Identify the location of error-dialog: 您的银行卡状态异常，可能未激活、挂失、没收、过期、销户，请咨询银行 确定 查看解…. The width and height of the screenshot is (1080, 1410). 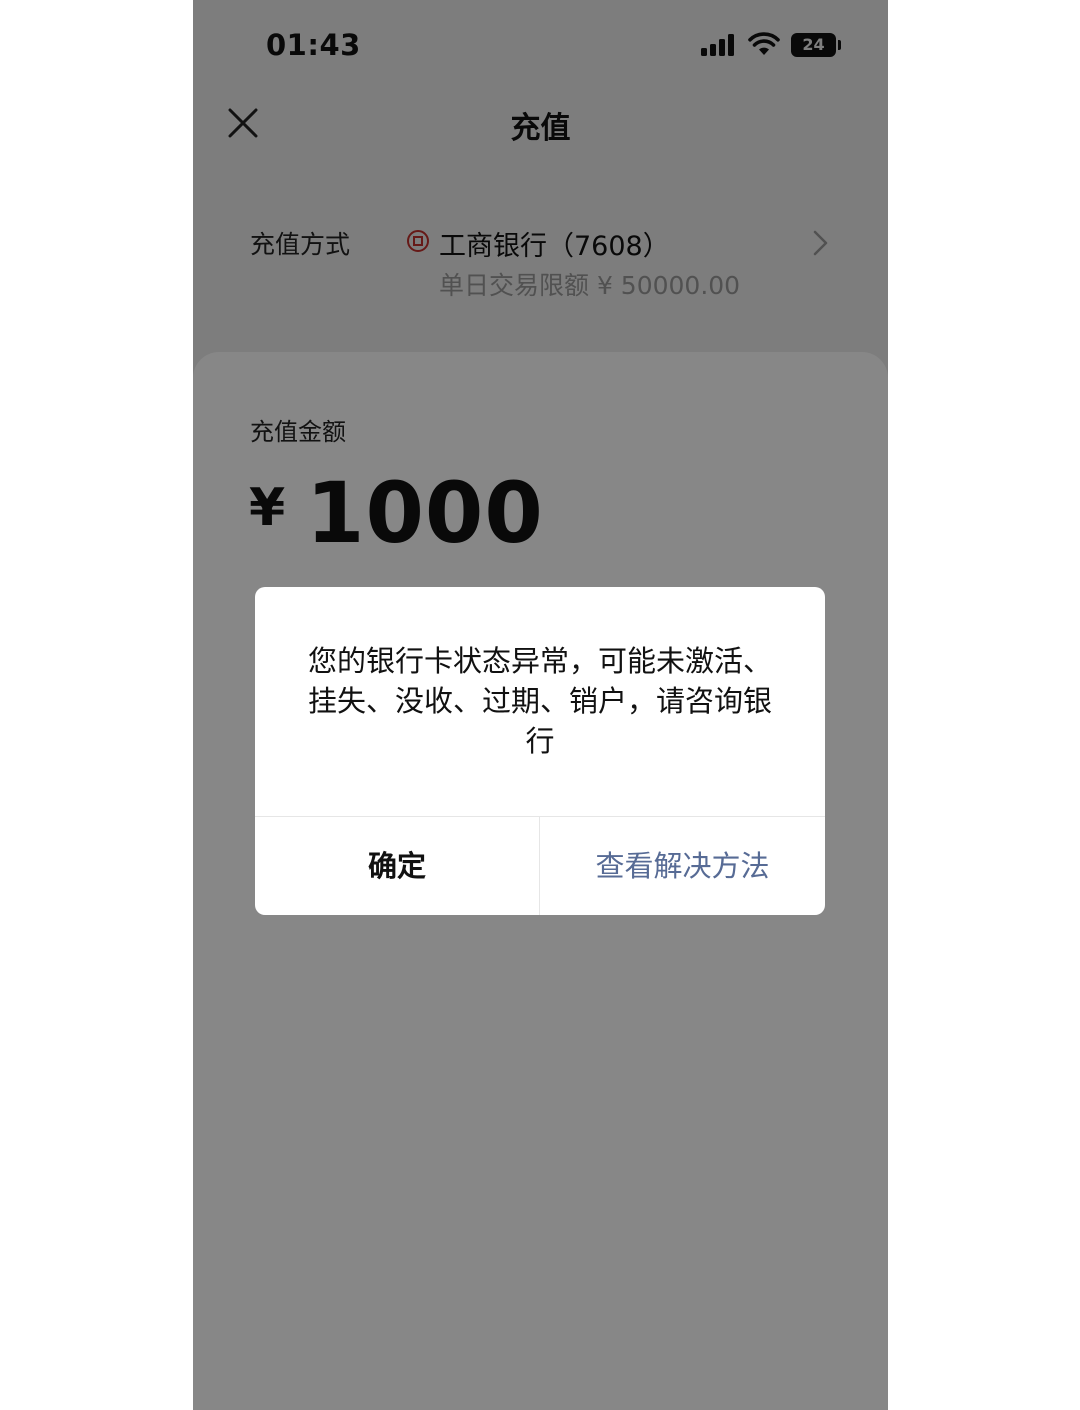
(540, 751).